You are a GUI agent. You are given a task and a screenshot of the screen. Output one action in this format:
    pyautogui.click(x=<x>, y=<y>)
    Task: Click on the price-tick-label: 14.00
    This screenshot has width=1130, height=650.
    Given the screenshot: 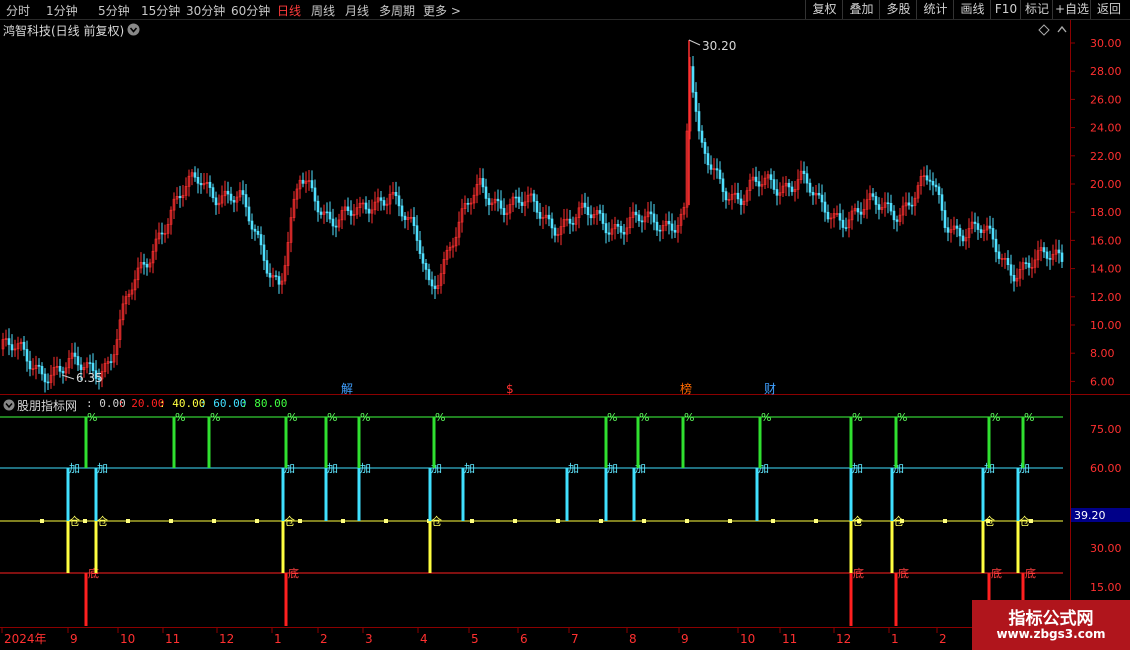 What is the action you would take?
    pyautogui.click(x=1106, y=269)
    